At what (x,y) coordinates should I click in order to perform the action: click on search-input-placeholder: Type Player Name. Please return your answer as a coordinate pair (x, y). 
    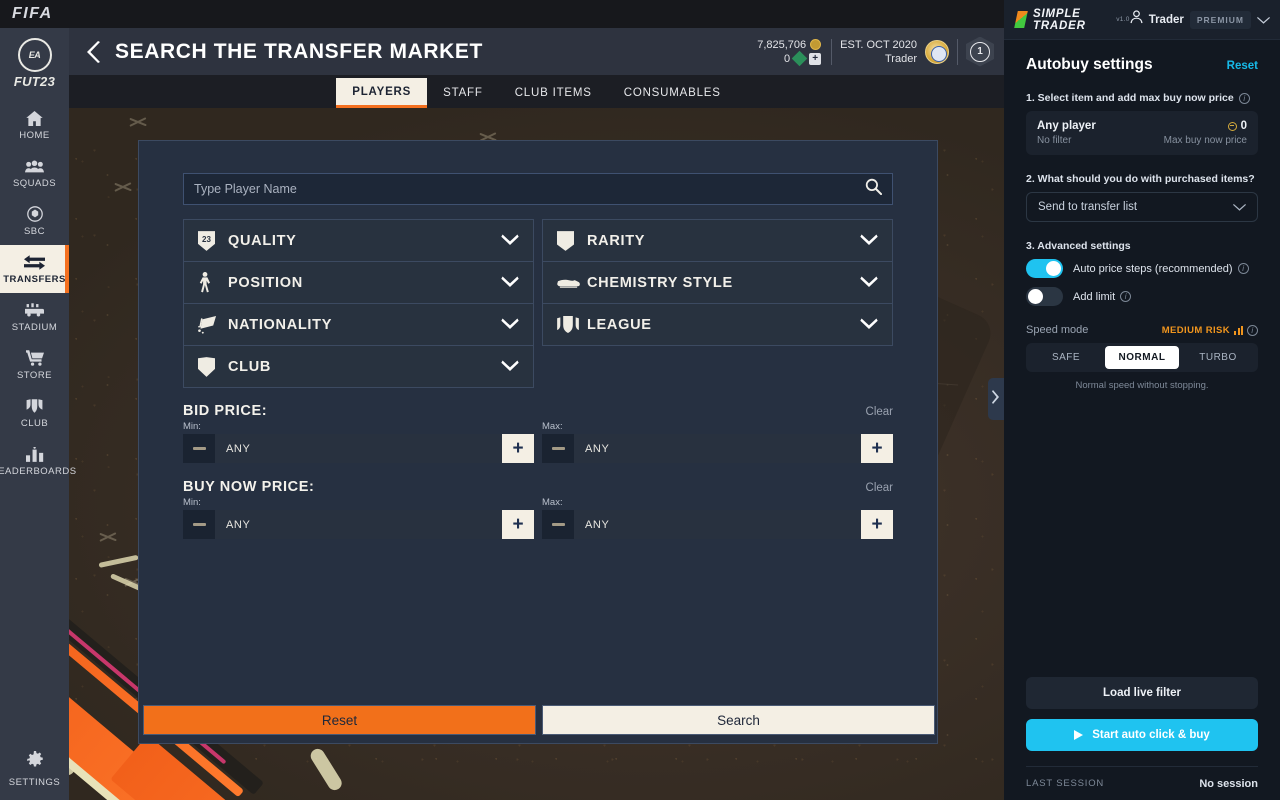
    Looking at the image, I should click on (245, 189).